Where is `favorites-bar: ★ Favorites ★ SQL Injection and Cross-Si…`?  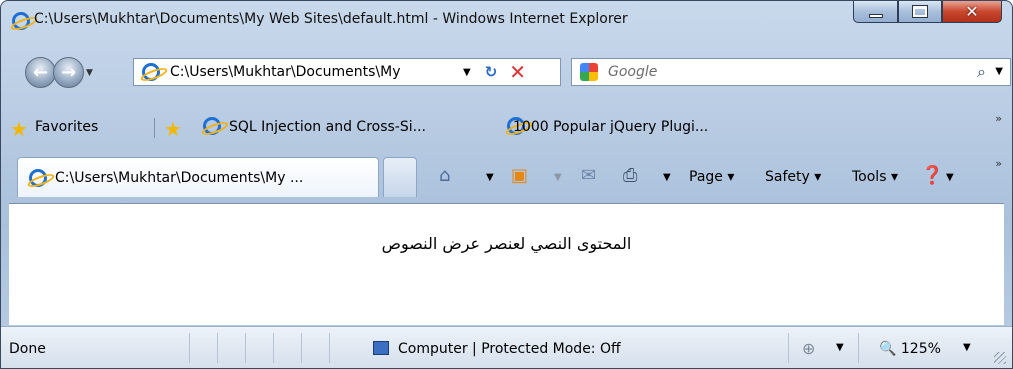
favorites-bar: ★ Favorites ★ SQL Injection and Cross-Si… is located at coordinates (506, 127).